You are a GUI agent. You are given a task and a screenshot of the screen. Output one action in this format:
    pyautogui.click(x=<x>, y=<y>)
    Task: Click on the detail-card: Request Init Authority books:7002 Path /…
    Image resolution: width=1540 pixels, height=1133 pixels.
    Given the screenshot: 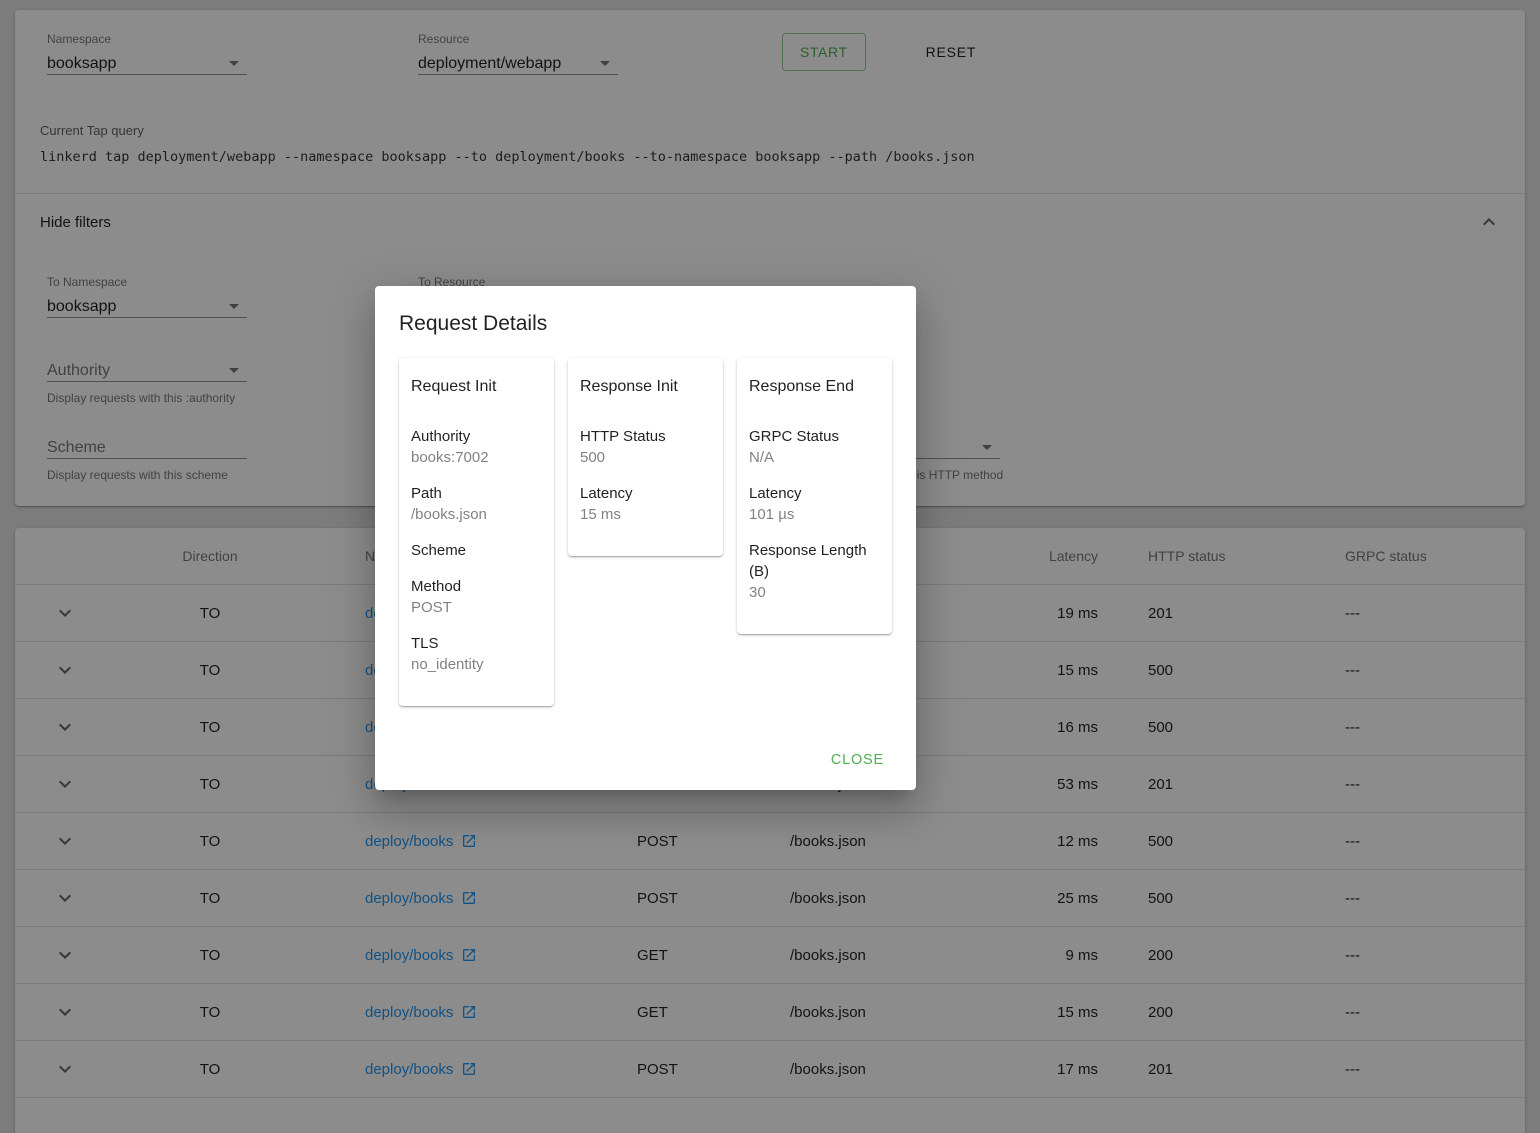 What is the action you would take?
    pyautogui.click(x=476, y=532)
    